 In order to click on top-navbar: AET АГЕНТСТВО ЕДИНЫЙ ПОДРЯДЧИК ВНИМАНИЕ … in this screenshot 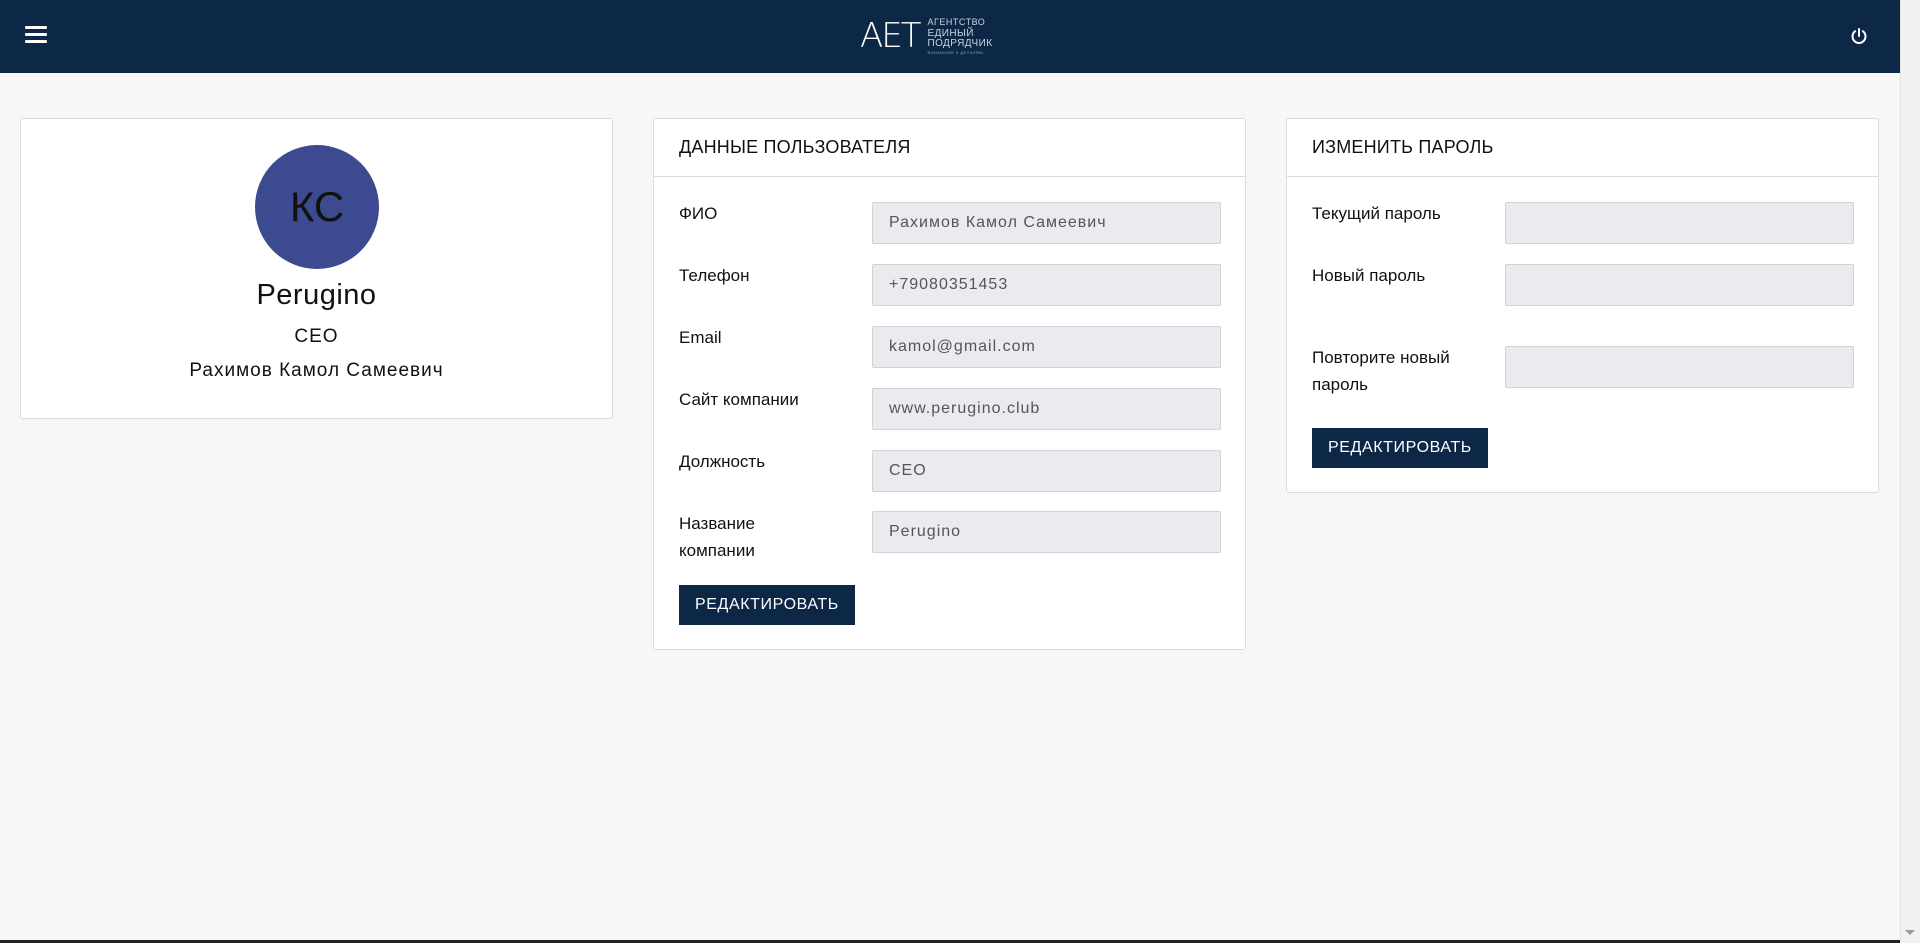, I will do `click(950, 36)`.